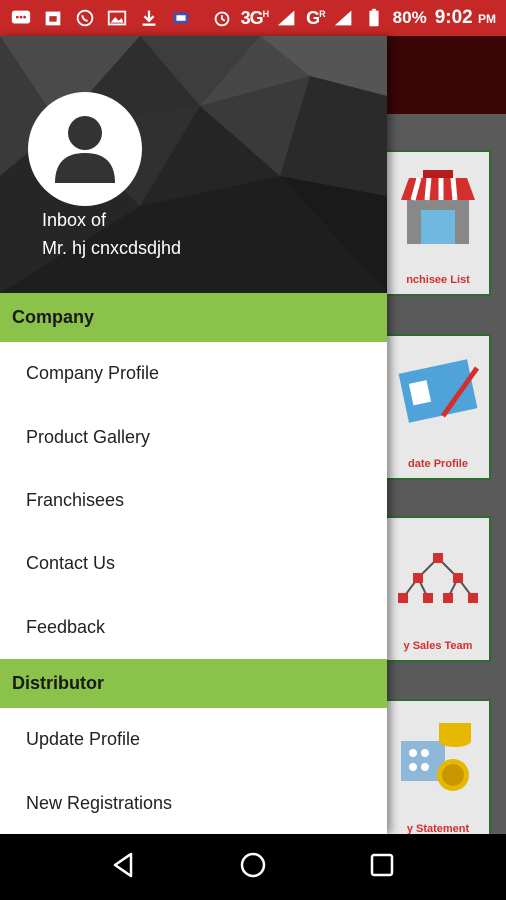 This screenshot has height=900, width=506. Describe the element at coordinates (193, 563) in the screenshot. I see `menu-item-contact-us: Contact Us` at that location.